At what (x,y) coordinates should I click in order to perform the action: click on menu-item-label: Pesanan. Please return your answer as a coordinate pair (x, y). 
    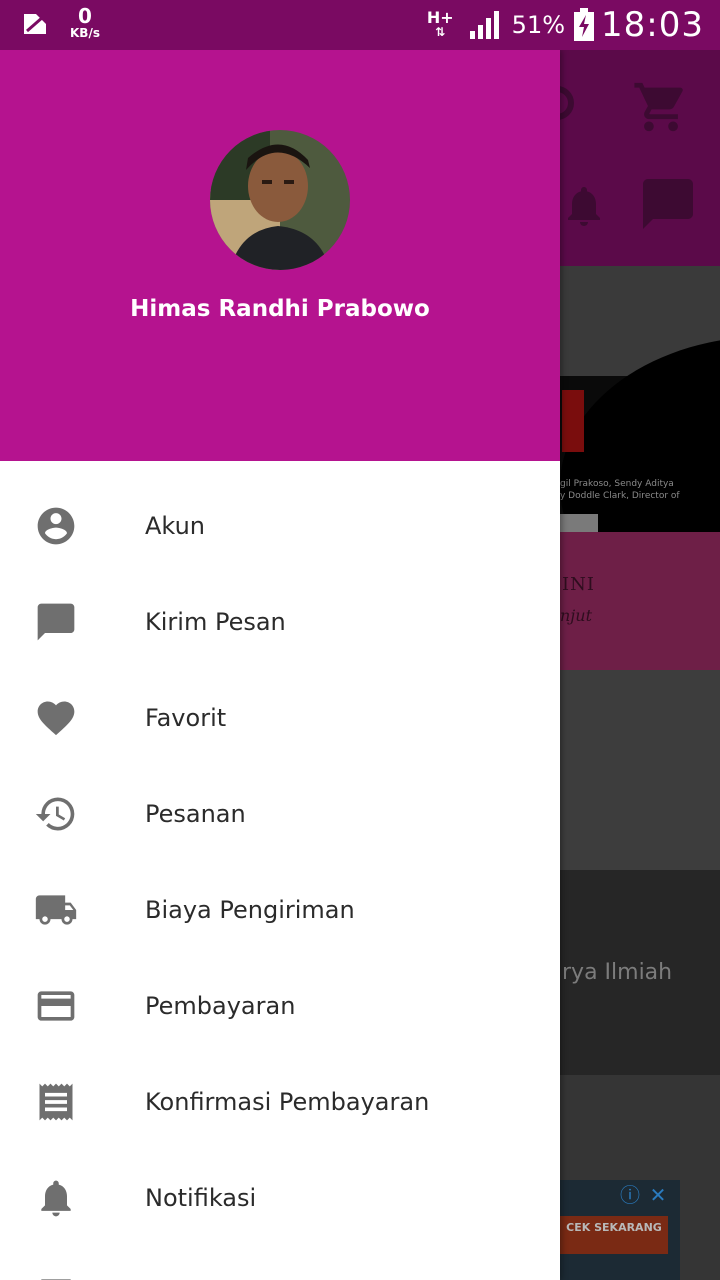
    Looking at the image, I should click on (195, 814).